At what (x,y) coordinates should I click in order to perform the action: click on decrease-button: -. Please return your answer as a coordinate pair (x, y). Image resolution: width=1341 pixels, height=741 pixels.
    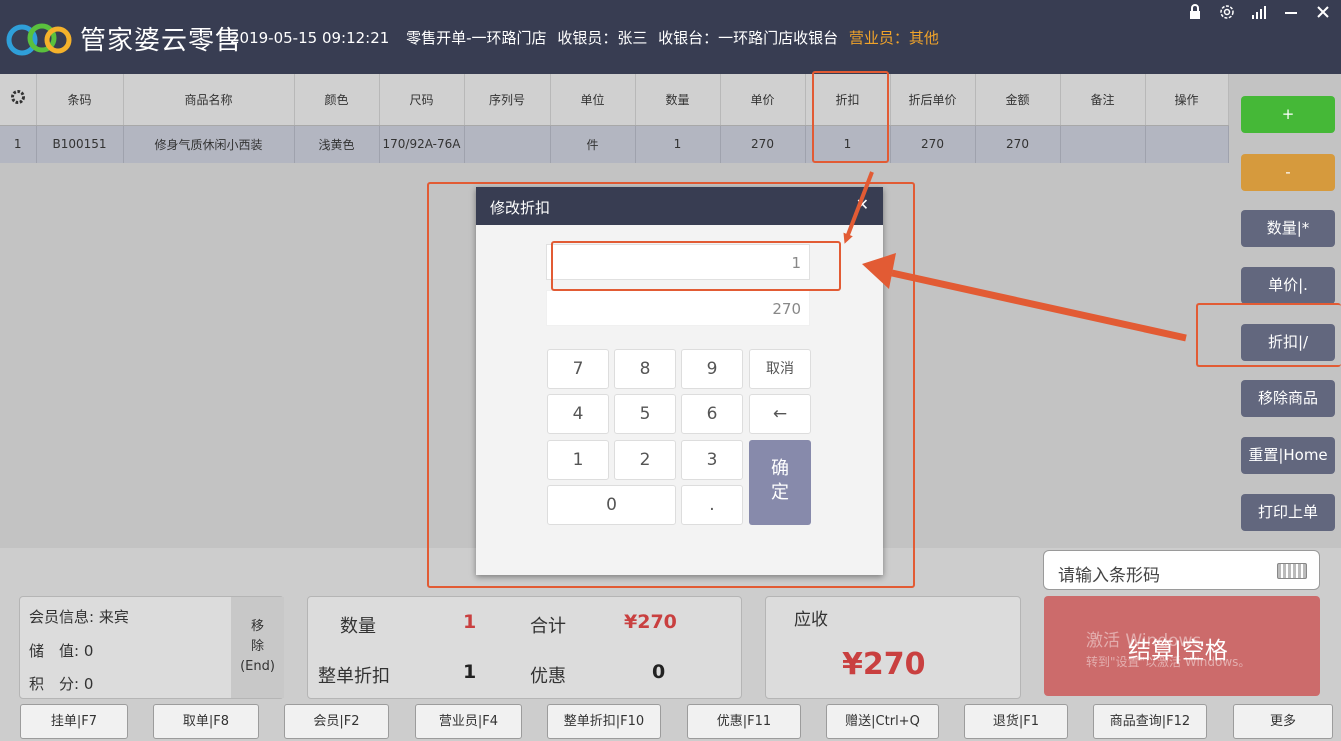
    Looking at the image, I should click on (1288, 172).